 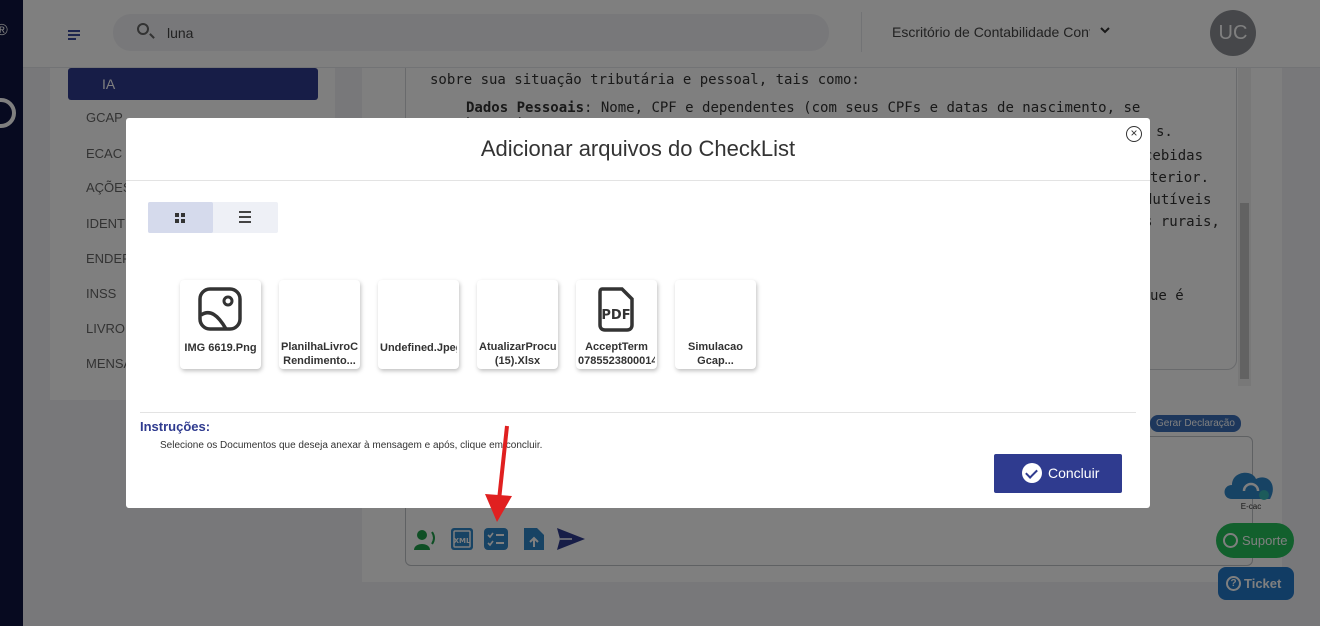 I want to click on annotation-arrow-icon, so click(x=498, y=473).